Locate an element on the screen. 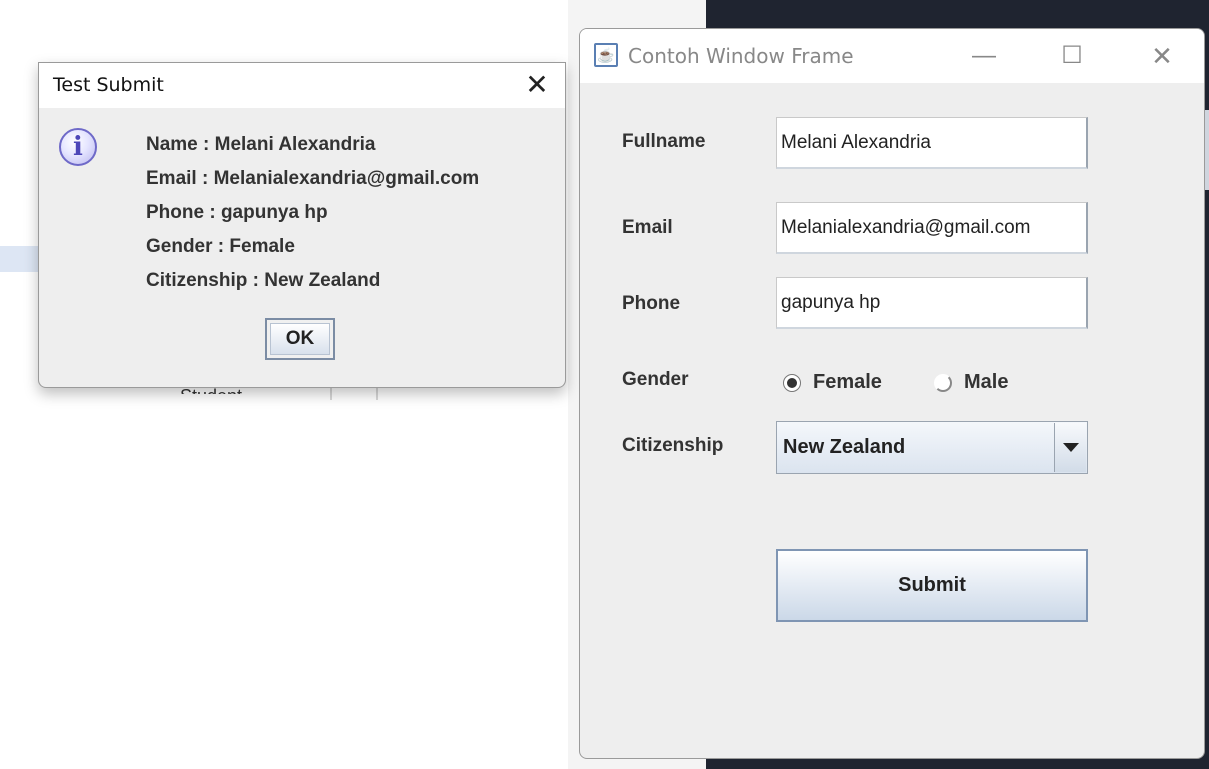  phone-field: gapunya hp is located at coordinates (932, 303).